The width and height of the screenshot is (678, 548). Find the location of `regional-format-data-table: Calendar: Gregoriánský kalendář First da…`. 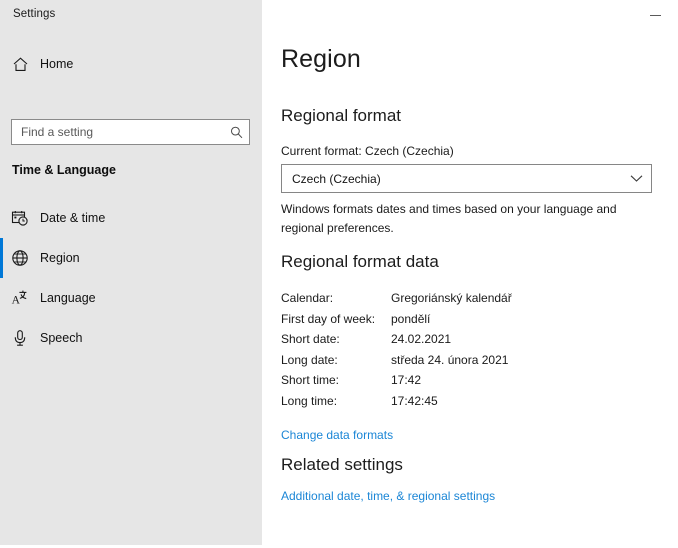

regional-format-data-table: Calendar: Gregoriánský kalendář First da… is located at coordinates (446, 349).